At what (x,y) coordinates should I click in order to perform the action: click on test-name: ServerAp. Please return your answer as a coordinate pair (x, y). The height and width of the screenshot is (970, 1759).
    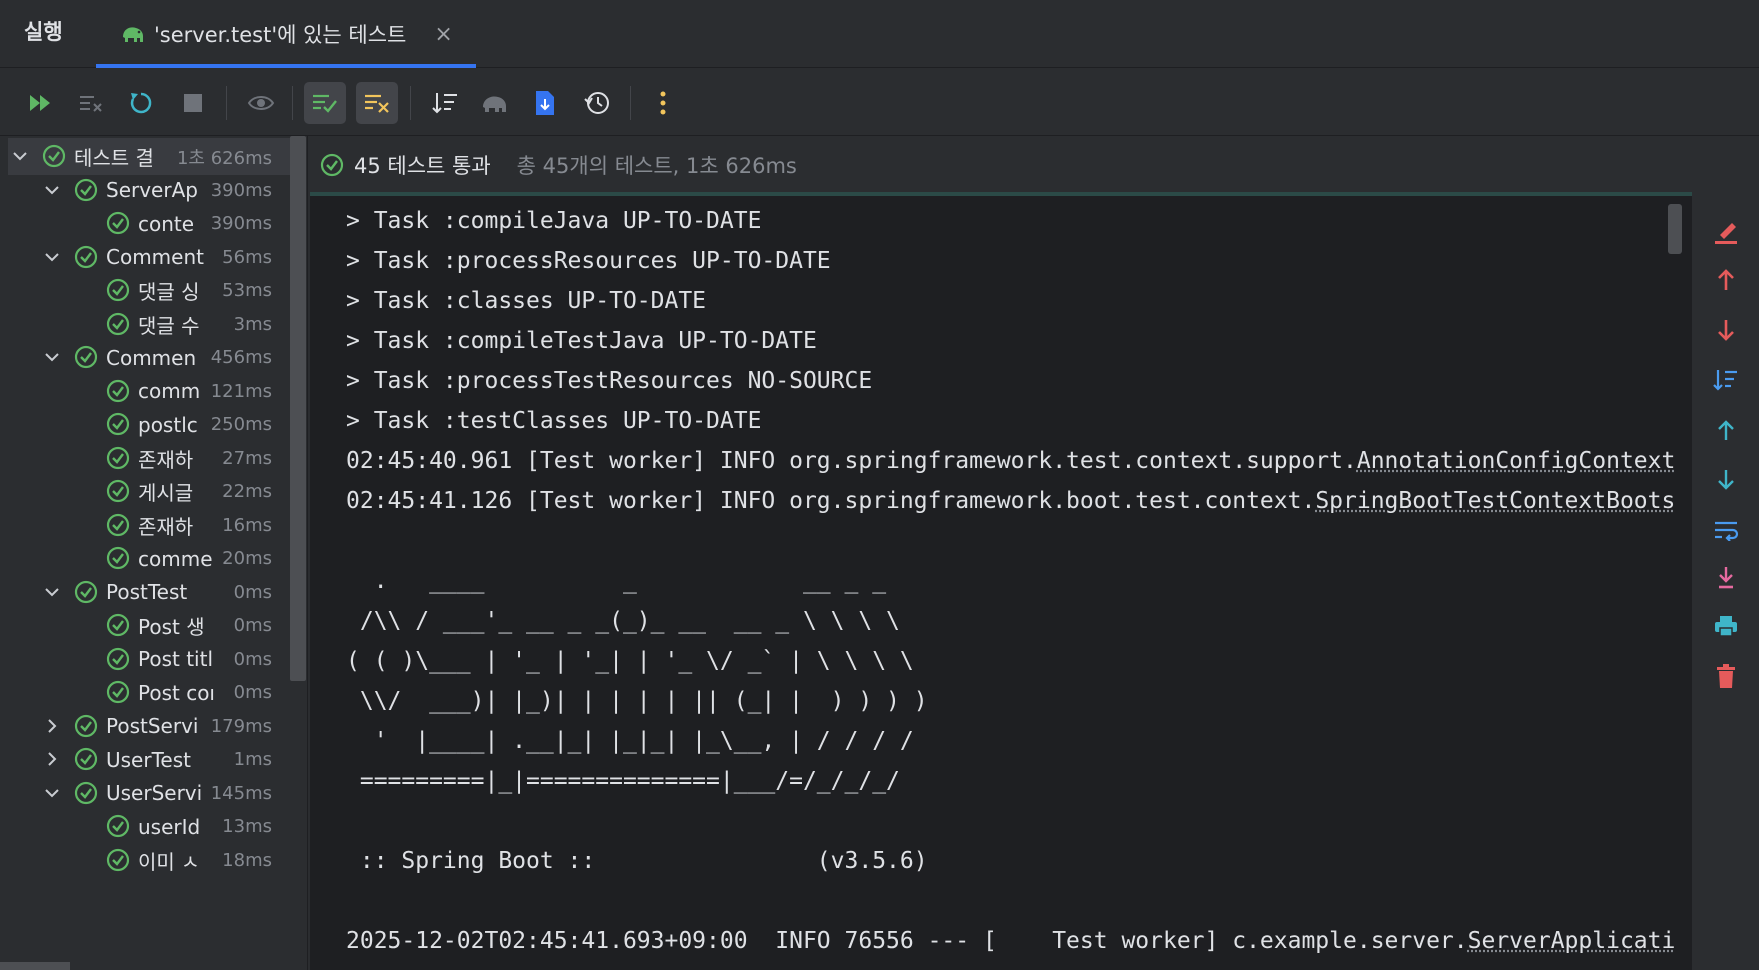
    Looking at the image, I should click on (152, 190).